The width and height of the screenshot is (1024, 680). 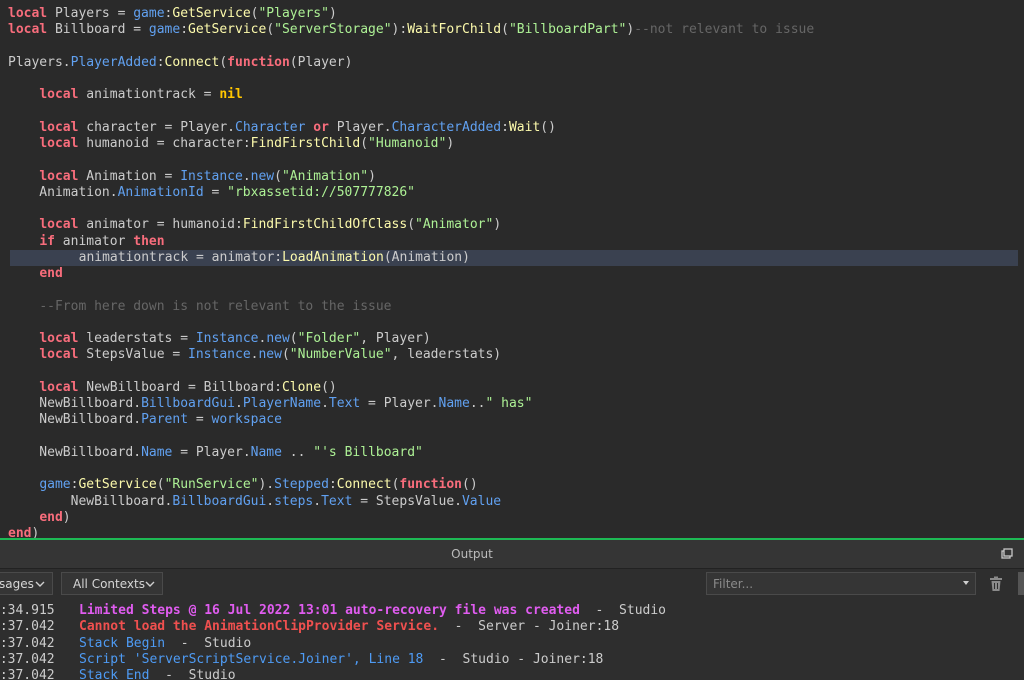 What do you see at coordinates (333, 257) in the screenshot?
I see `code-token: LoadAnimation` at bounding box center [333, 257].